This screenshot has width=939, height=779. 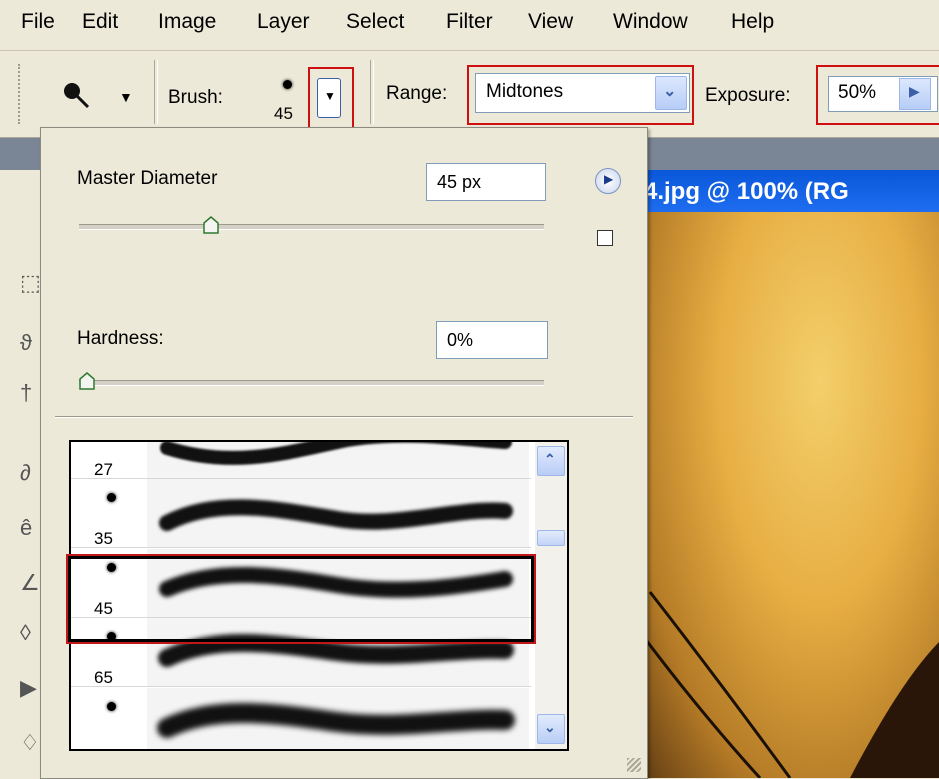 I want to click on panel-divider, so click(x=344, y=417).